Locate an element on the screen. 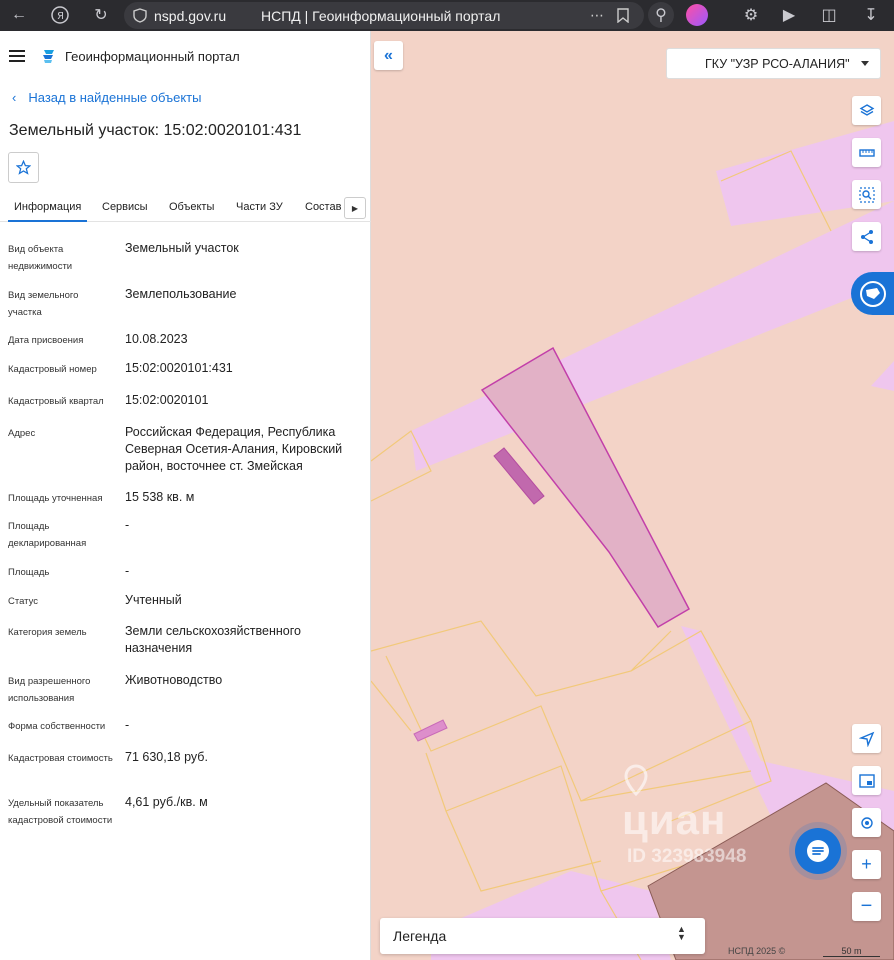  label-parcel-type: Вид земельного участка is located at coordinates (43, 304).